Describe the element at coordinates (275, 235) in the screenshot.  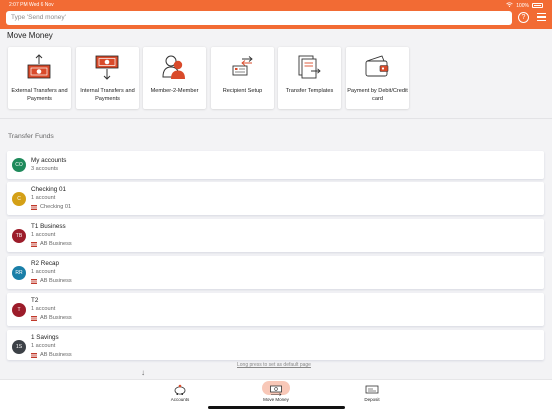
I see `account-group-card: TB T1 Business 1 account AB Business` at that location.